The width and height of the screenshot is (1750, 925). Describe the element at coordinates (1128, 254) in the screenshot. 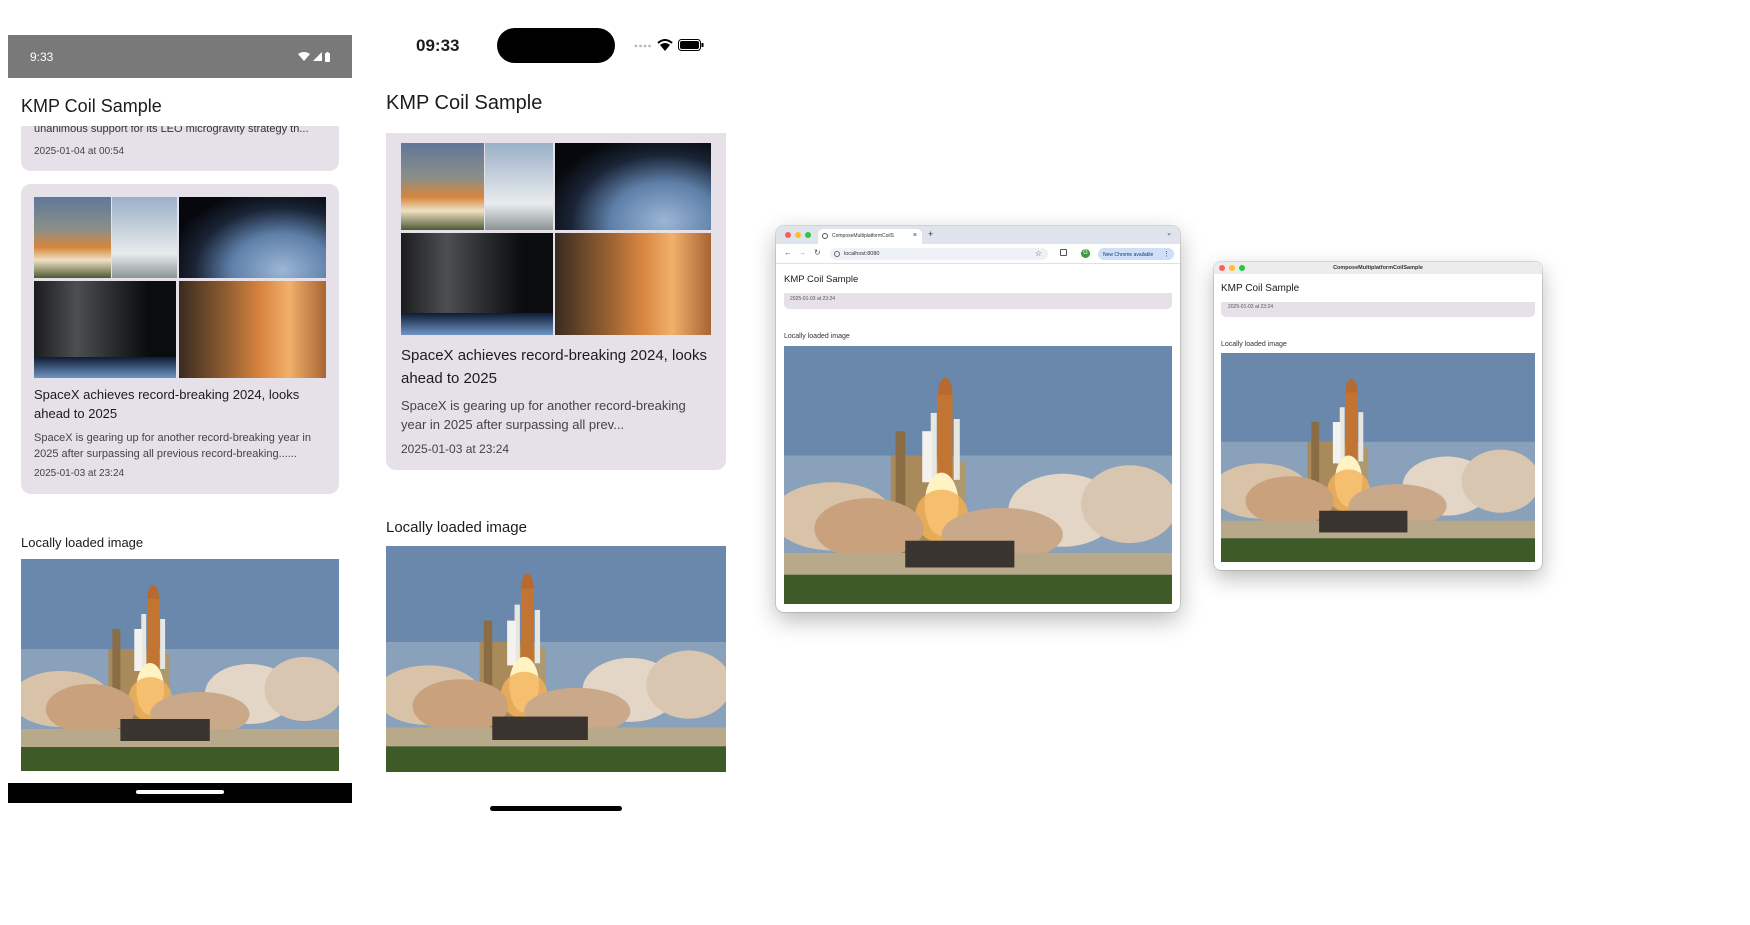

I see `update-chip-label: New Chrome available` at that location.